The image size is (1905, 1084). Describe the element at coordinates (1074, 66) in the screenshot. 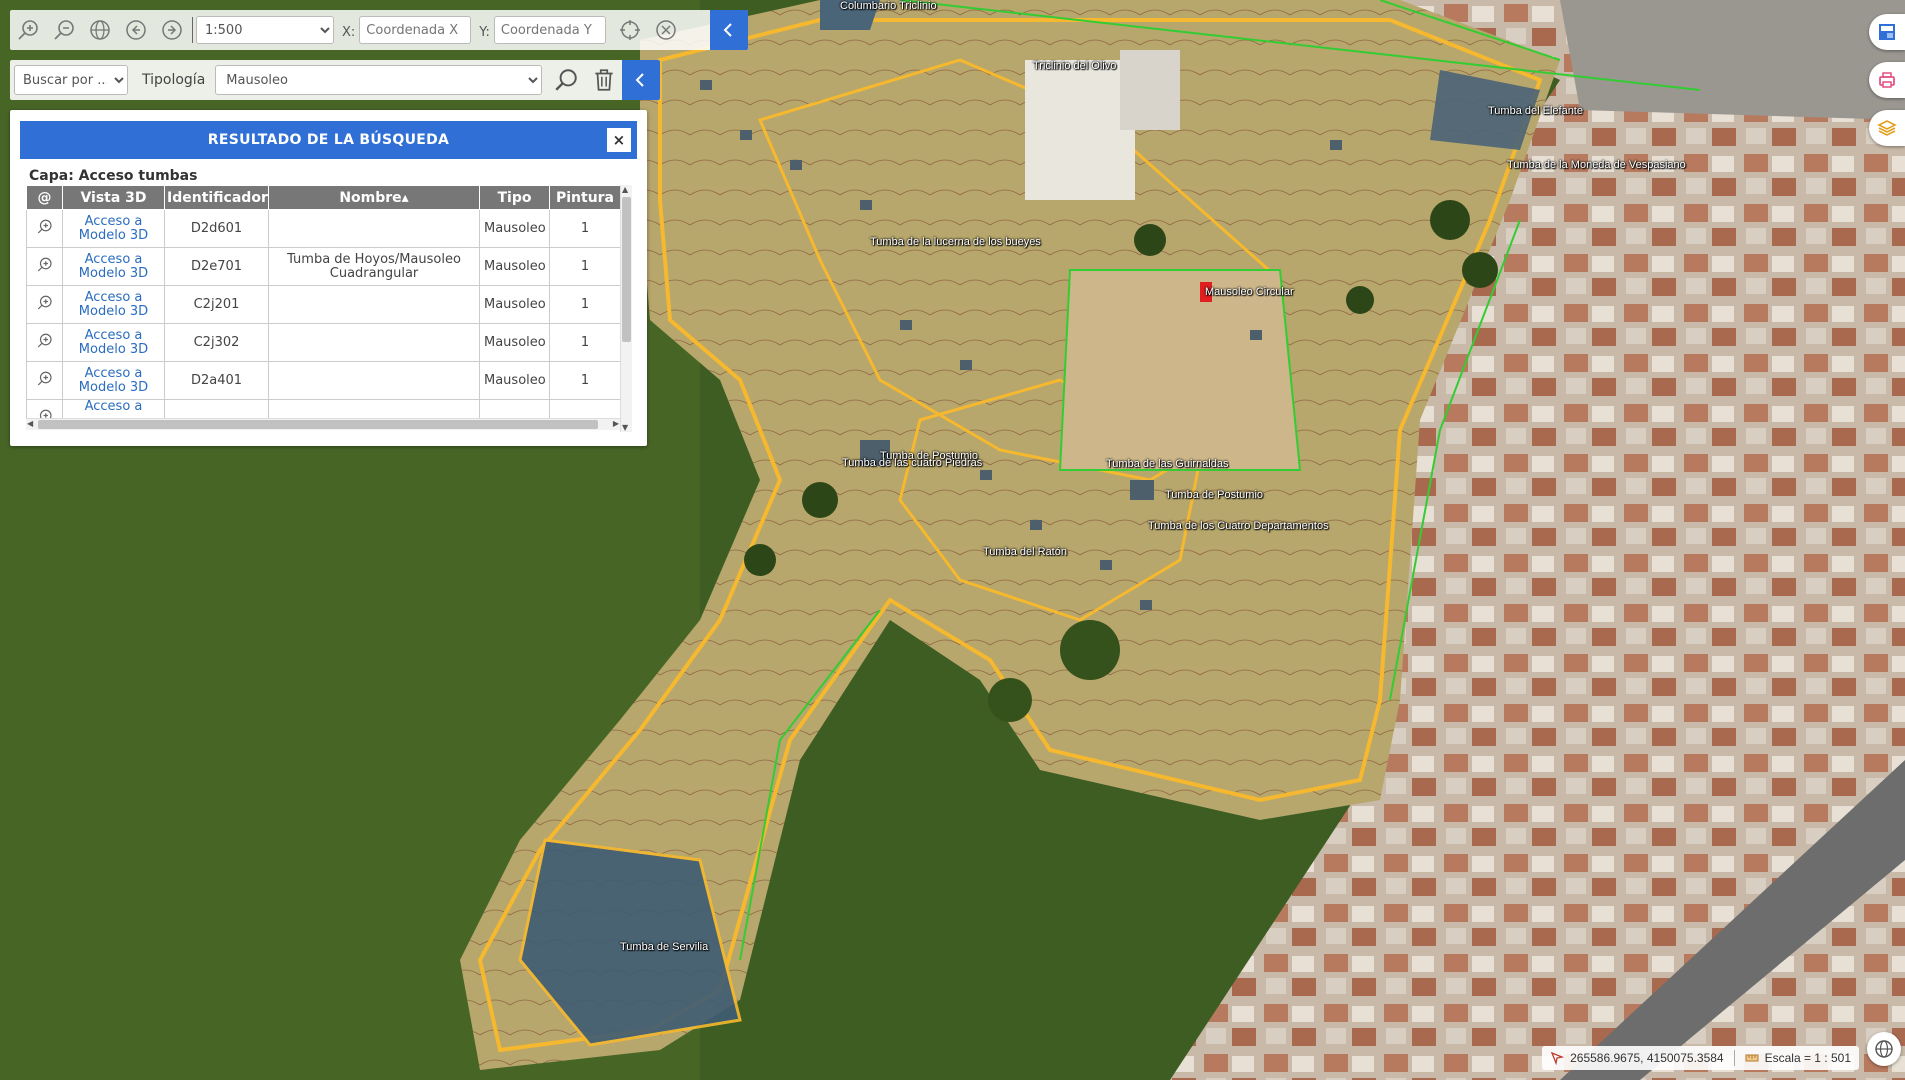

I see `map-label: Triclinio del Olivo` at that location.